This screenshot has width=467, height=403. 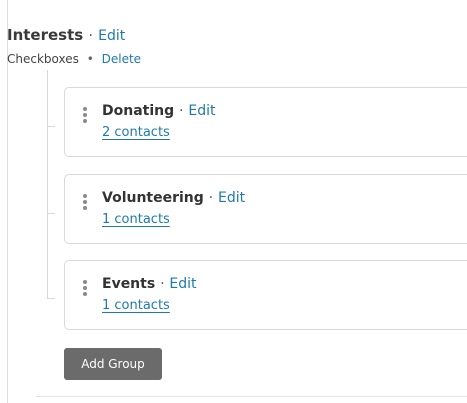 I want to click on tree-connector, so click(x=47, y=184).